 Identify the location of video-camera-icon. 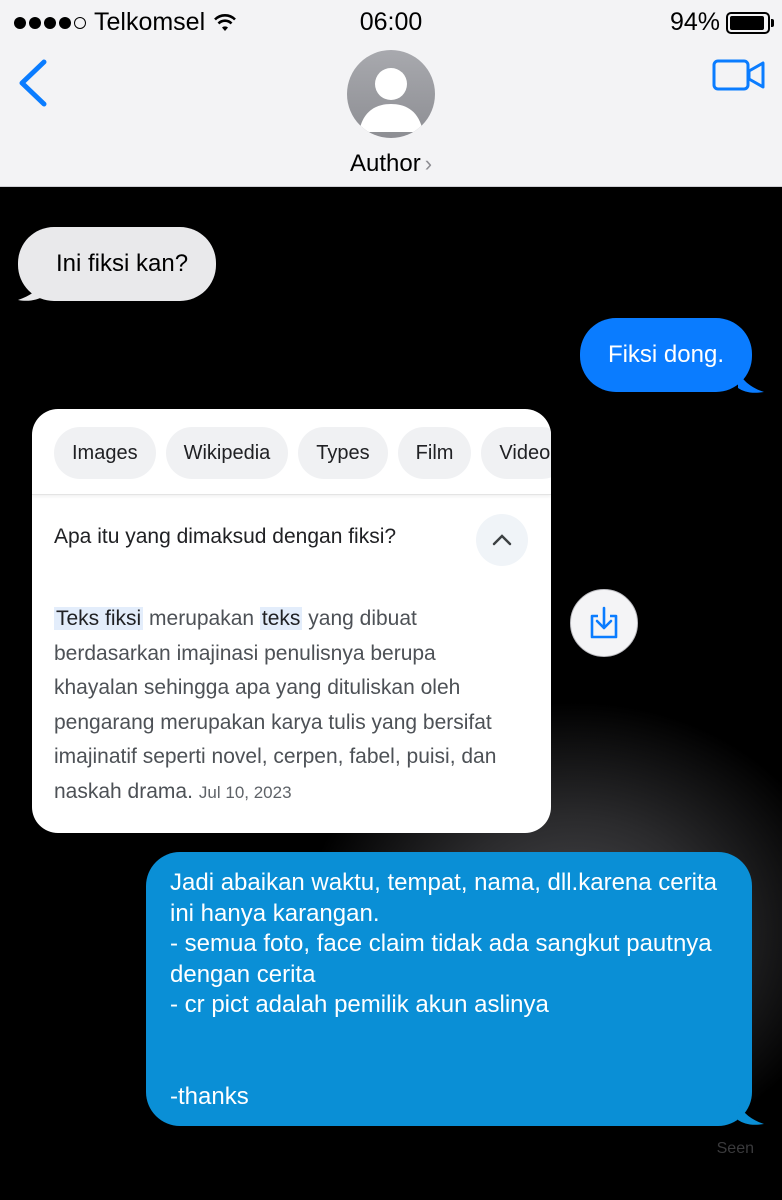
(739, 75).